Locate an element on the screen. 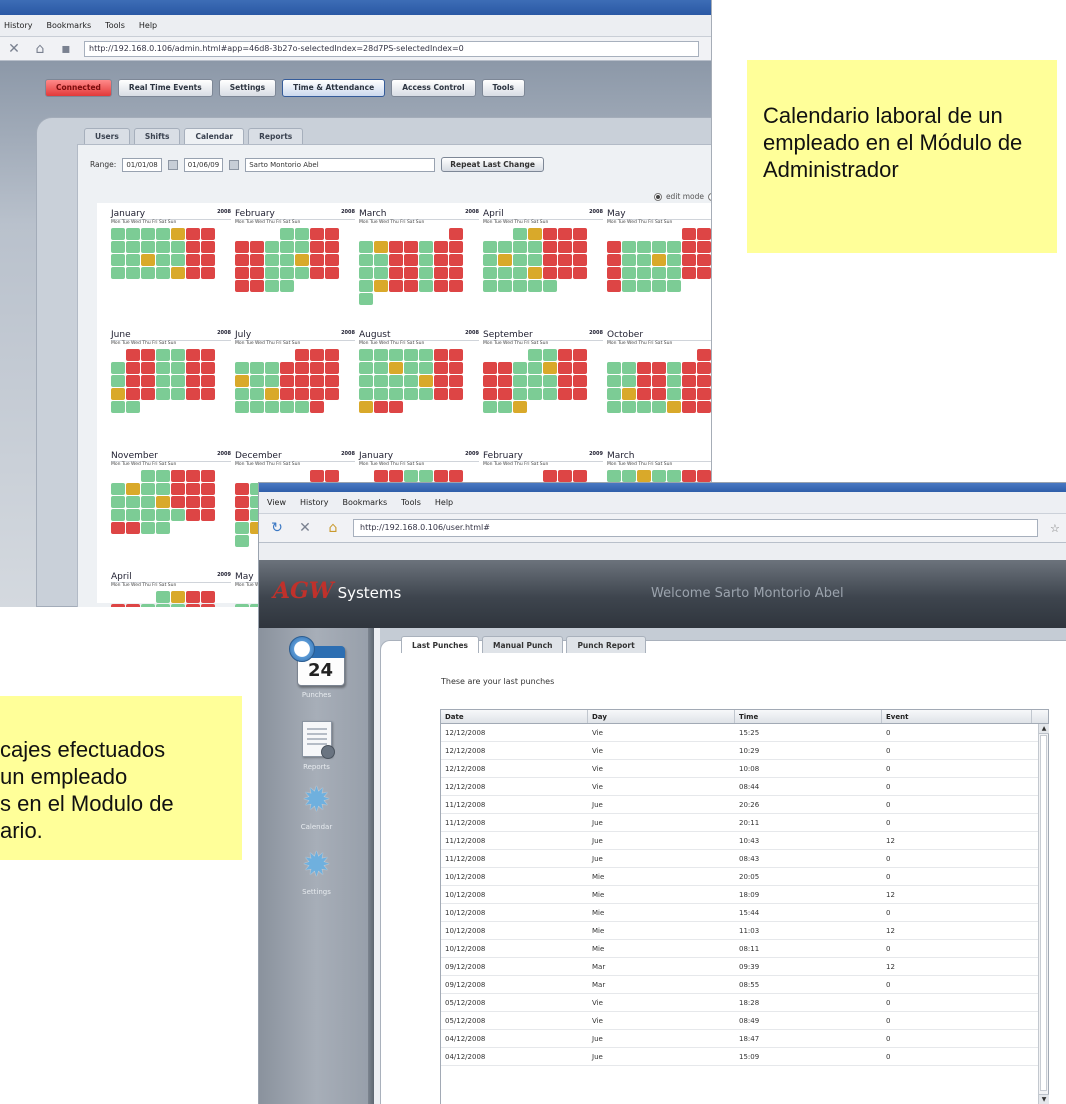 Image resolution: width=1066 pixels, height=1104 pixels. access-control-button: Access Control is located at coordinates (433, 88).